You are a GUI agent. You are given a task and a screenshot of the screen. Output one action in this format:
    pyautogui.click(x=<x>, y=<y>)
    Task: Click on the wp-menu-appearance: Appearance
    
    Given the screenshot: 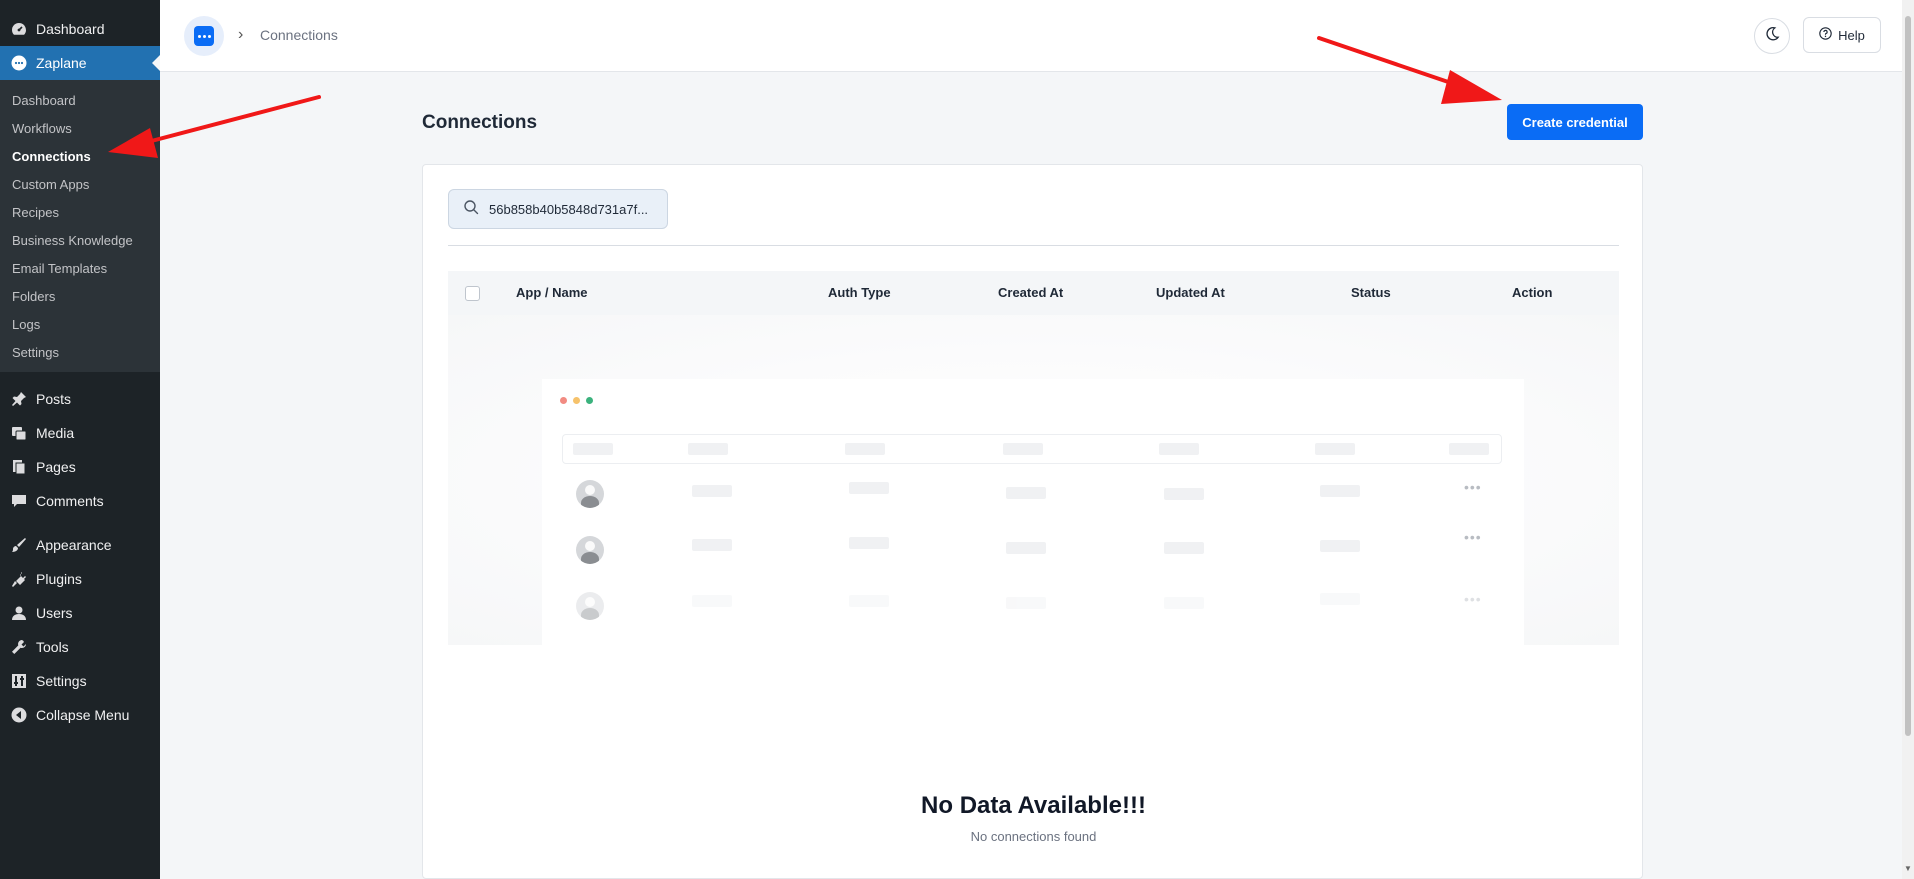 What is the action you would take?
    pyautogui.click(x=80, y=545)
    